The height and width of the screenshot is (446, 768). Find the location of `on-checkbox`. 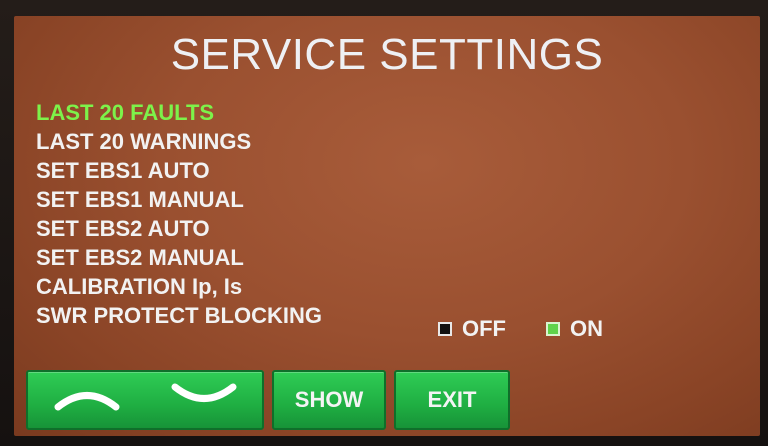

on-checkbox is located at coordinates (553, 328).